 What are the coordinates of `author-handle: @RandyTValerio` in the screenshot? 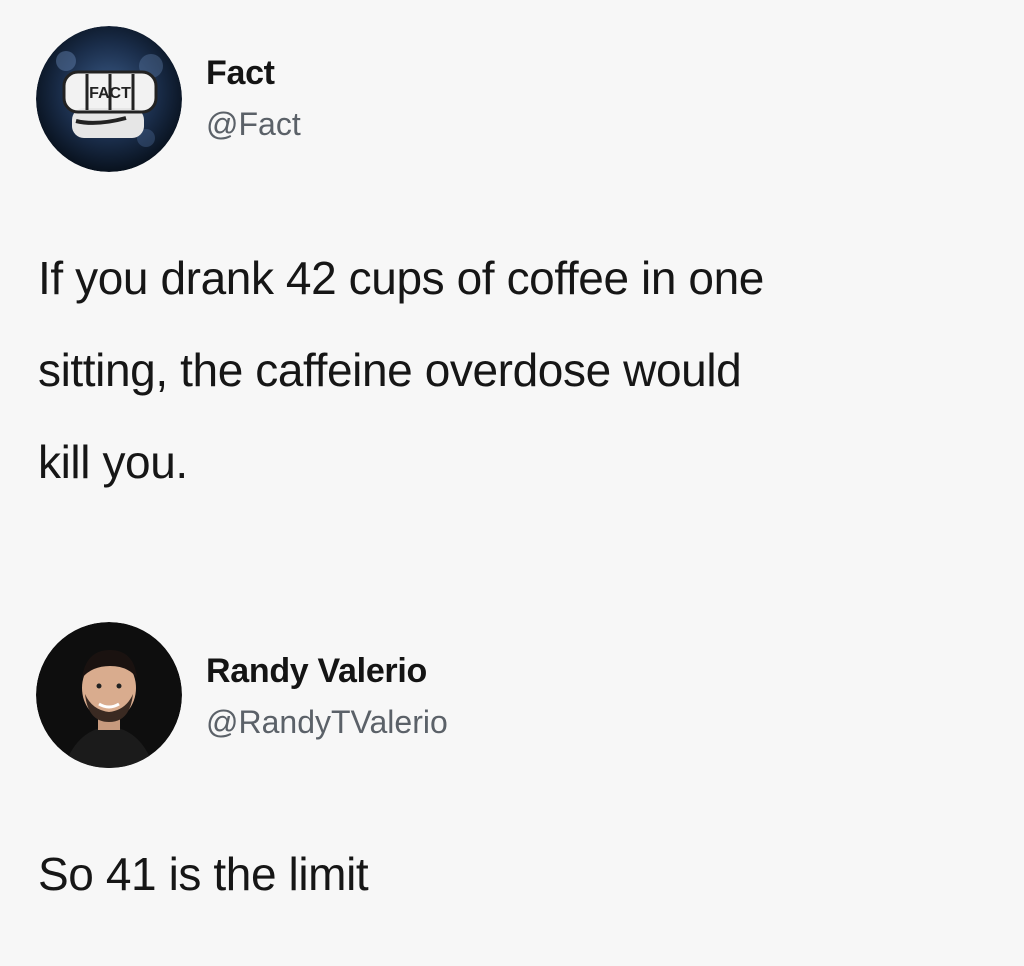 It's located at (327, 722).